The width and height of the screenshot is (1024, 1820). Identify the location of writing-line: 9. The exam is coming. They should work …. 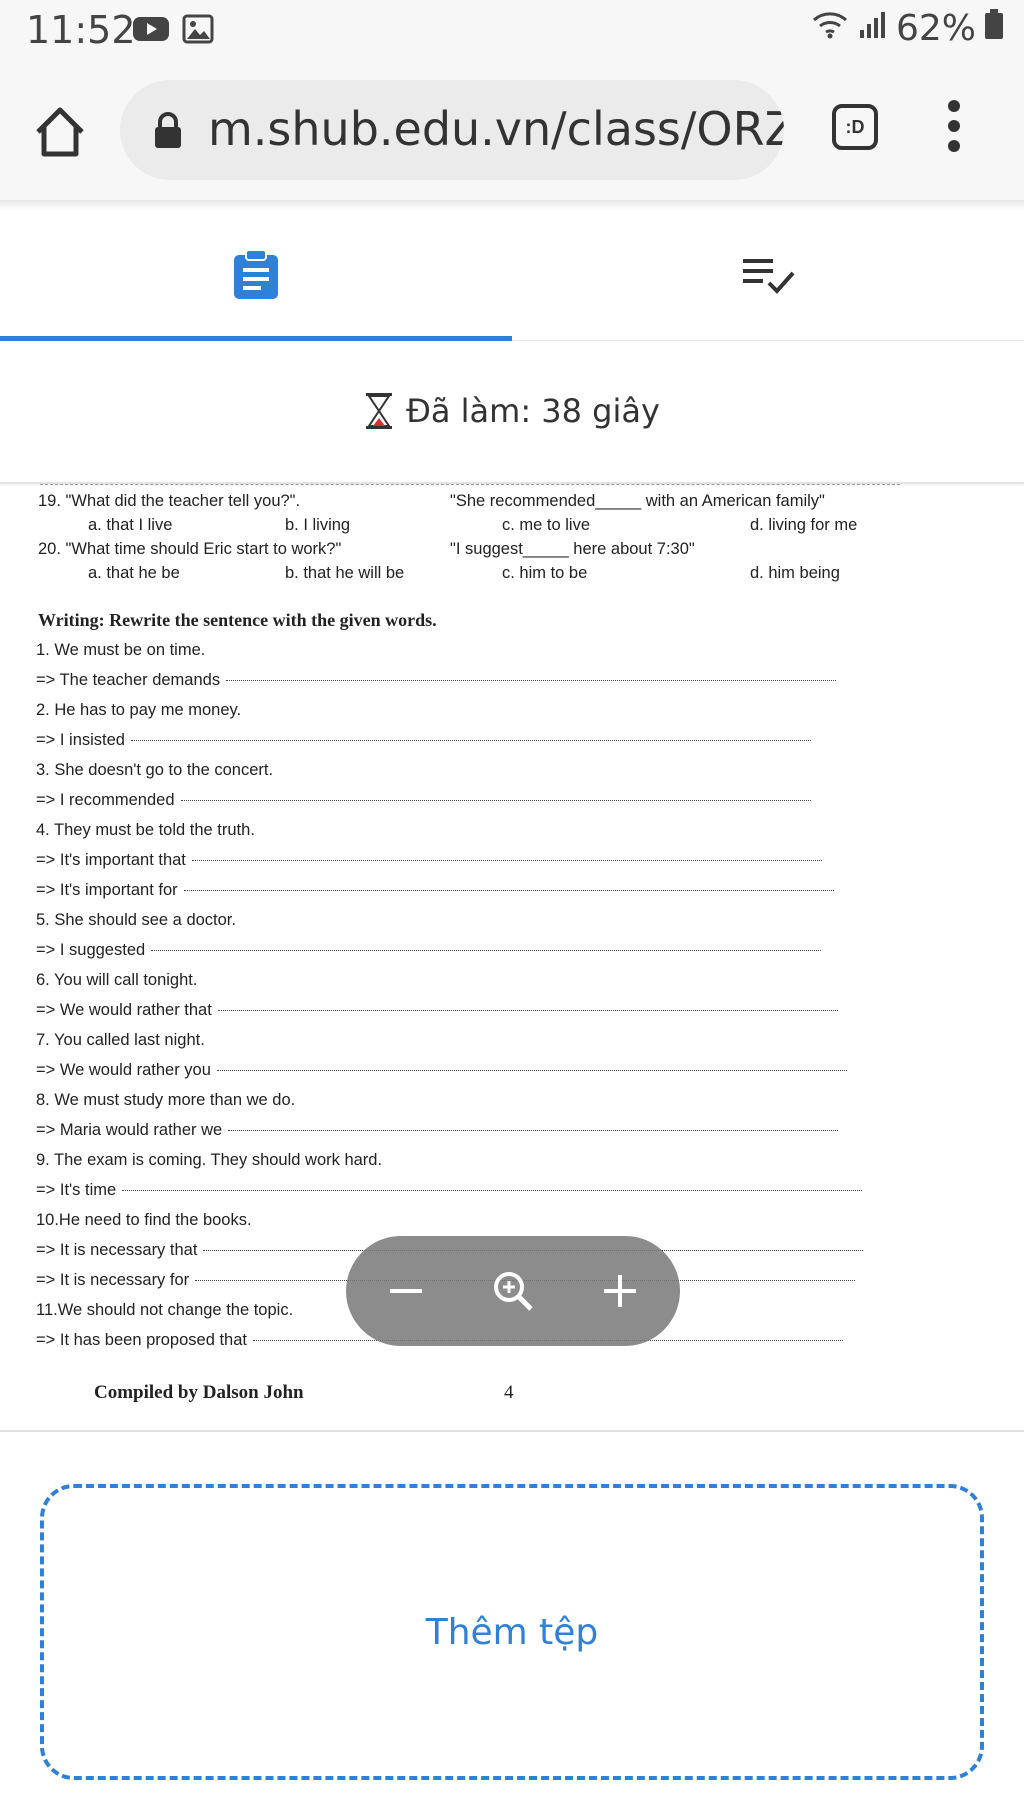
(209, 1160).